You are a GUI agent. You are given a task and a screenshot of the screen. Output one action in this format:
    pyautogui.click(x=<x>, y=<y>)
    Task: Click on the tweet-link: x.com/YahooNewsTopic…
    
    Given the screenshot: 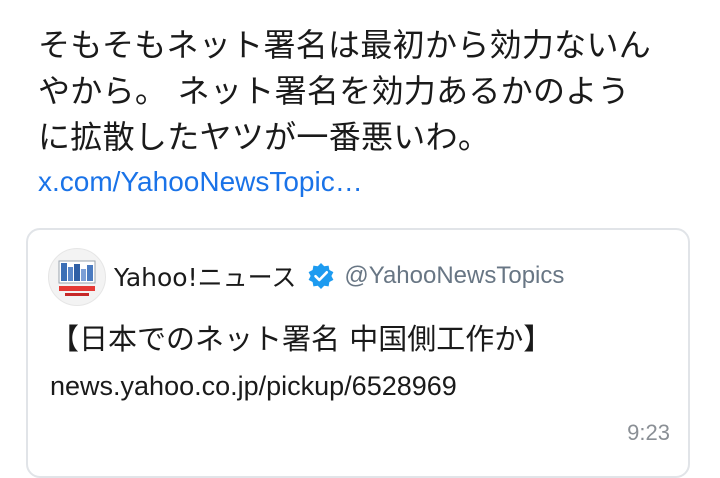 What is the action you would take?
    pyautogui.click(x=200, y=182)
    